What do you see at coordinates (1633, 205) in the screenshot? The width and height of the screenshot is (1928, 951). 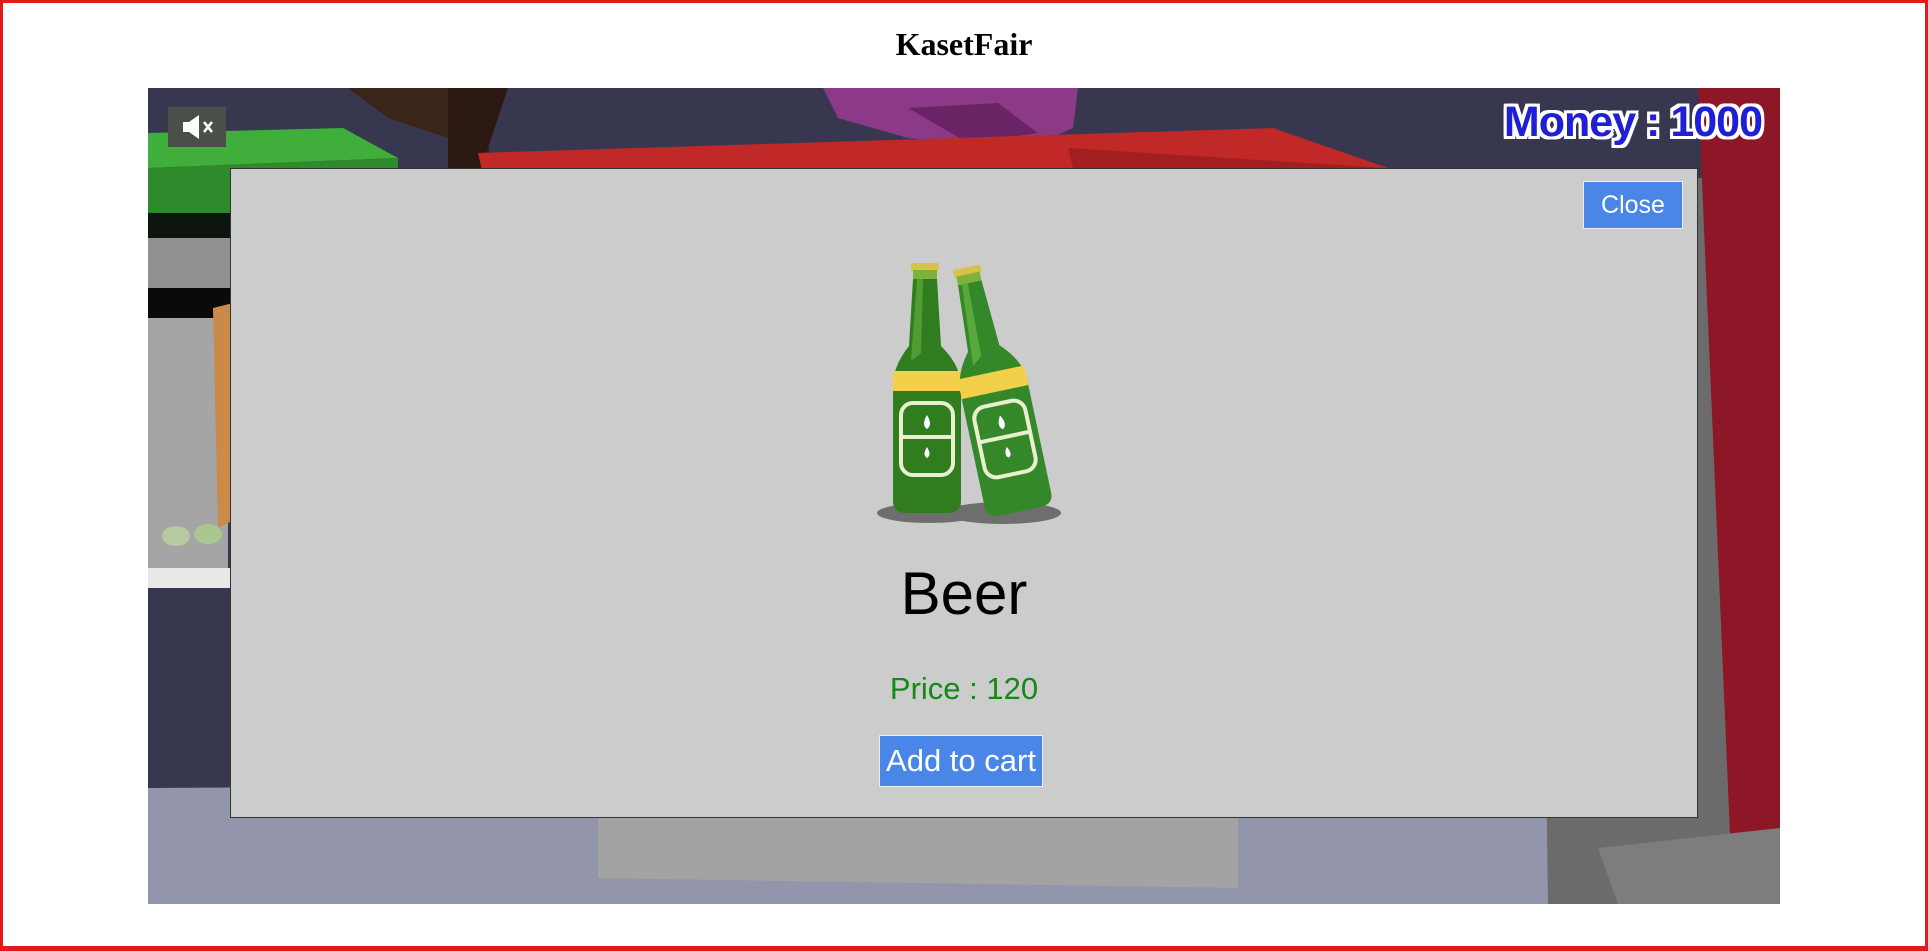 I see `close-button: Close` at bounding box center [1633, 205].